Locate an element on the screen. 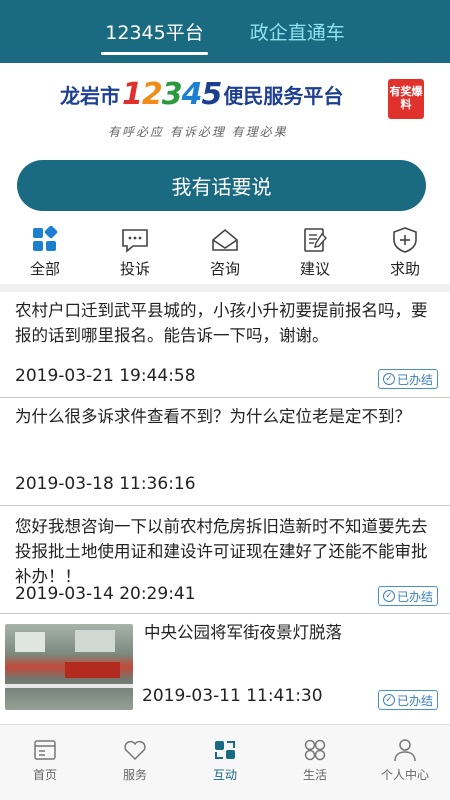 The width and height of the screenshot is (450, 800). slogan: 有呼必应 有诉必理 有理必果 is located at coordinates (198, 132).